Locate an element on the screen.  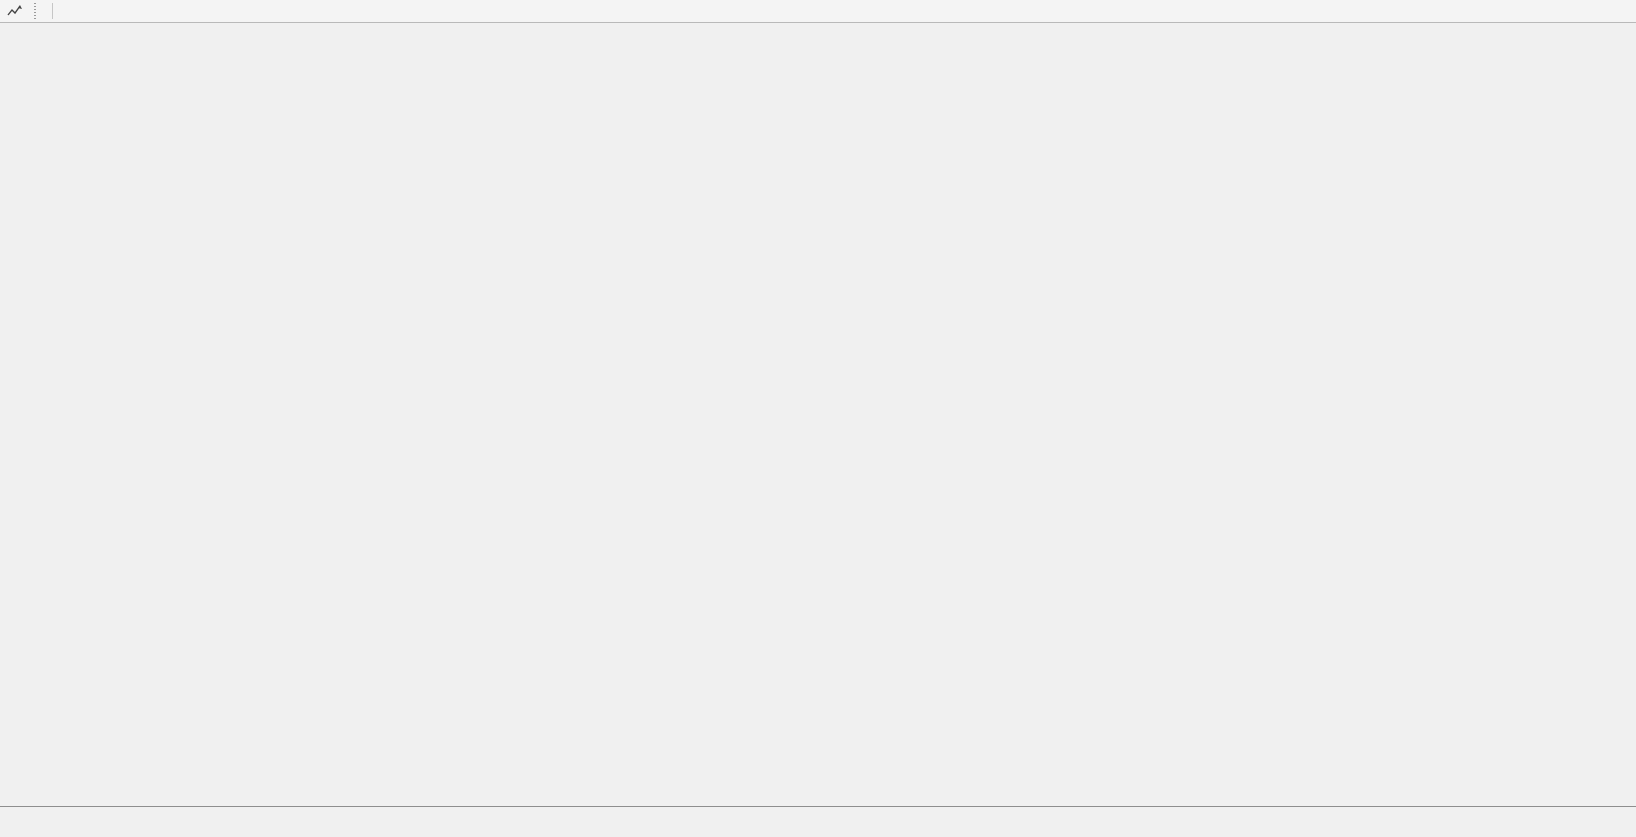
timeframe-toolbar is located at coordinates (818, 11).